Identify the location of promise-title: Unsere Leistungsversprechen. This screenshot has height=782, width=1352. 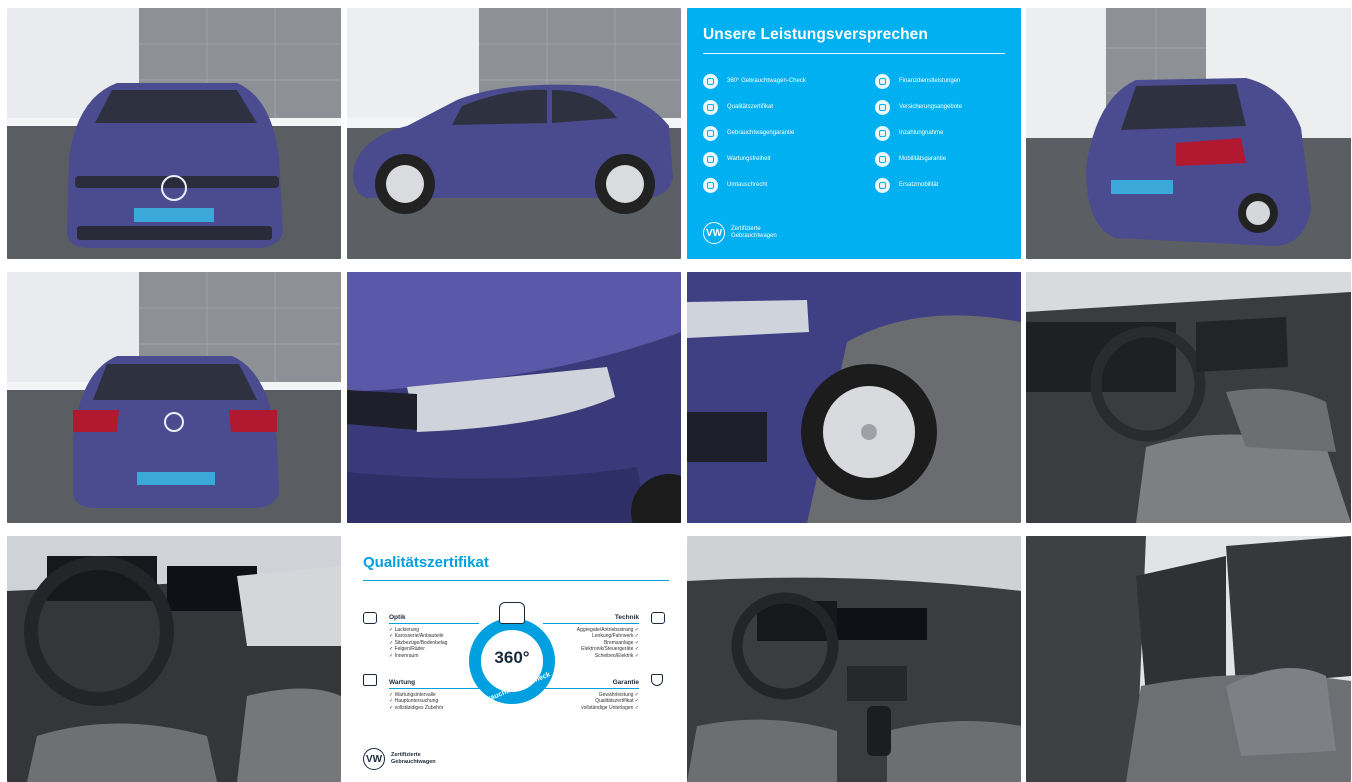
(815, 34).